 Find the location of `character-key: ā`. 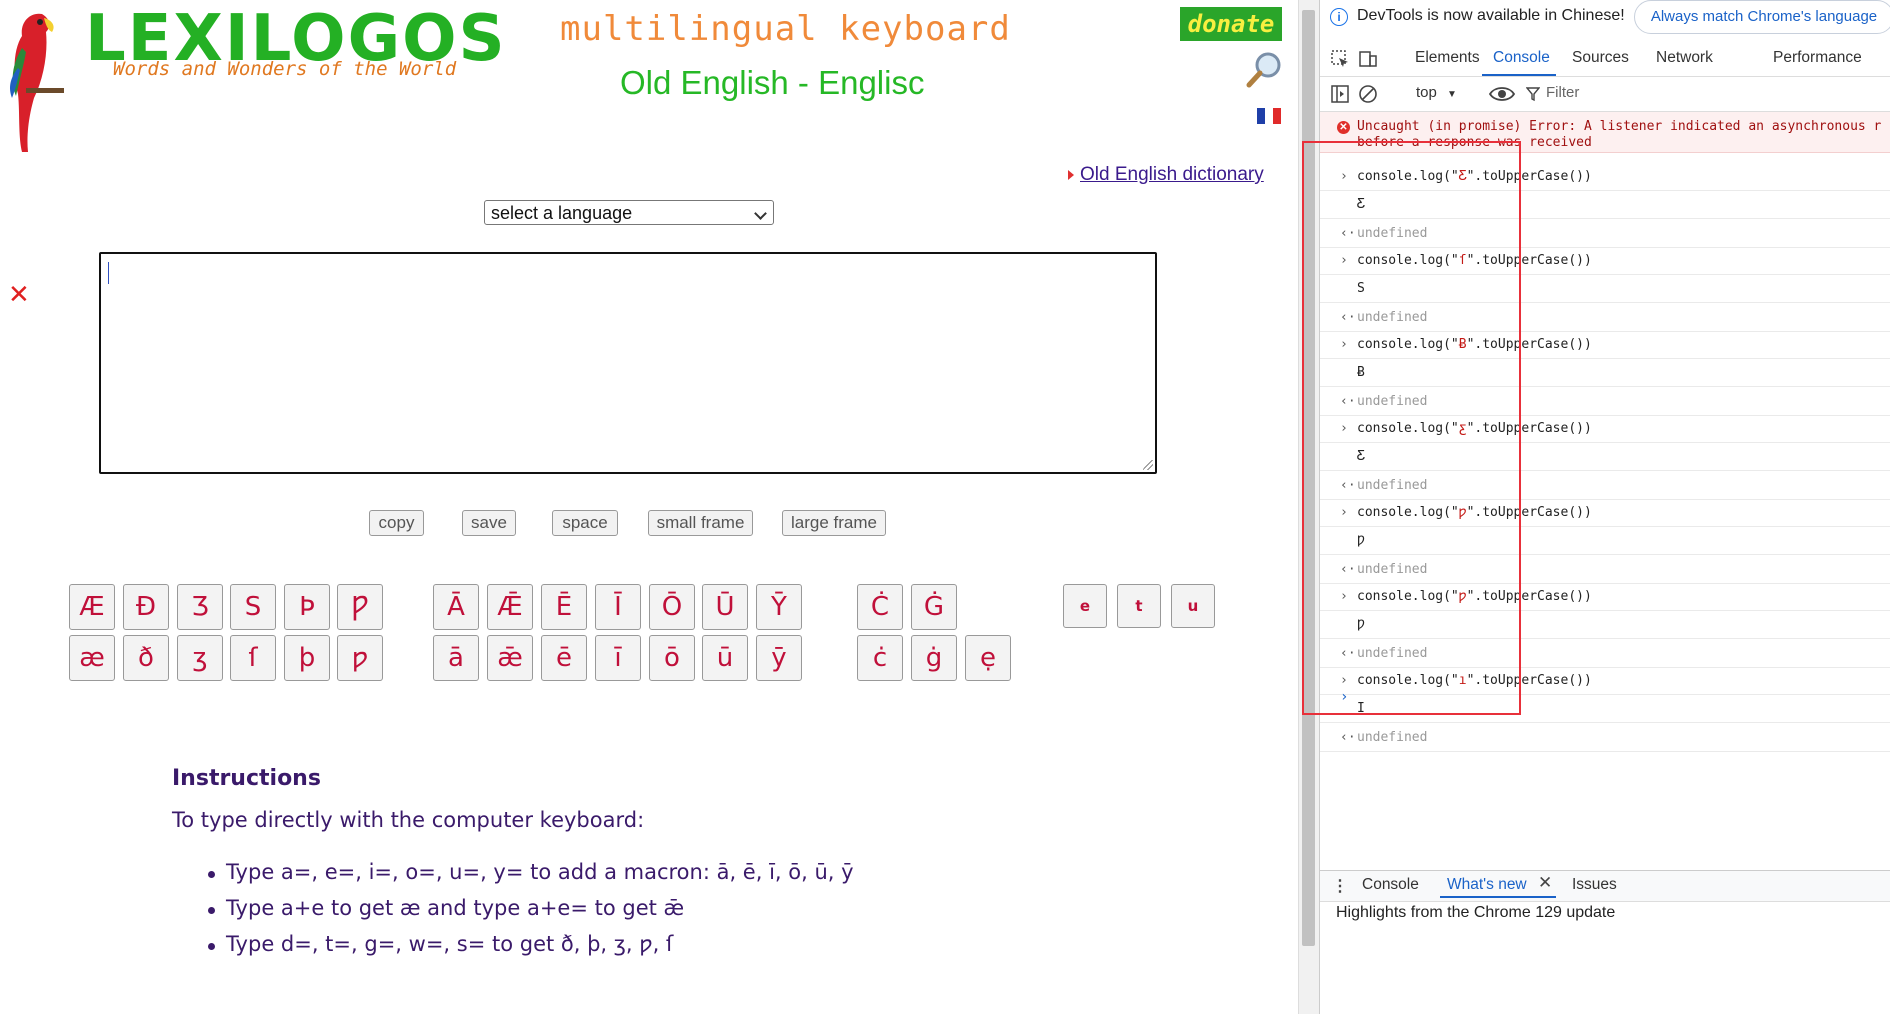

character-key: ā is located at coordinates (456, 658).